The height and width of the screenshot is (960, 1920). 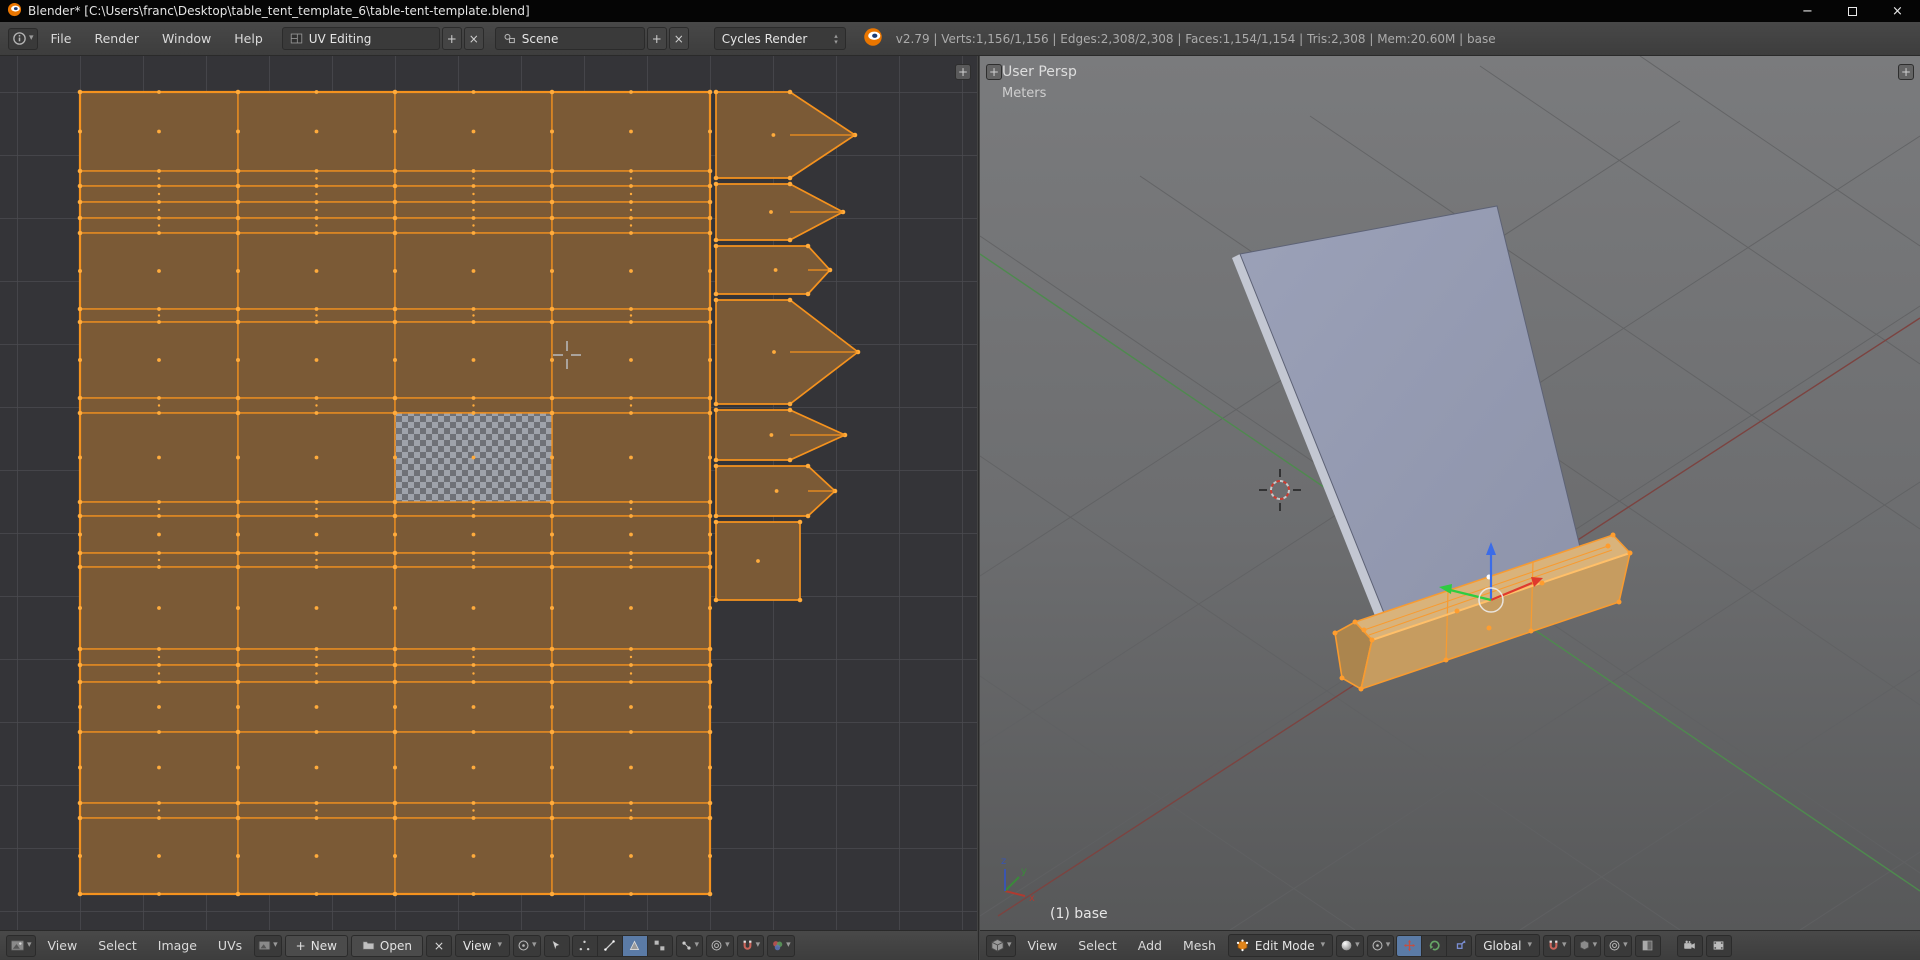 I want to click on uv-select-vertex-button, so click(x=584, y=945).